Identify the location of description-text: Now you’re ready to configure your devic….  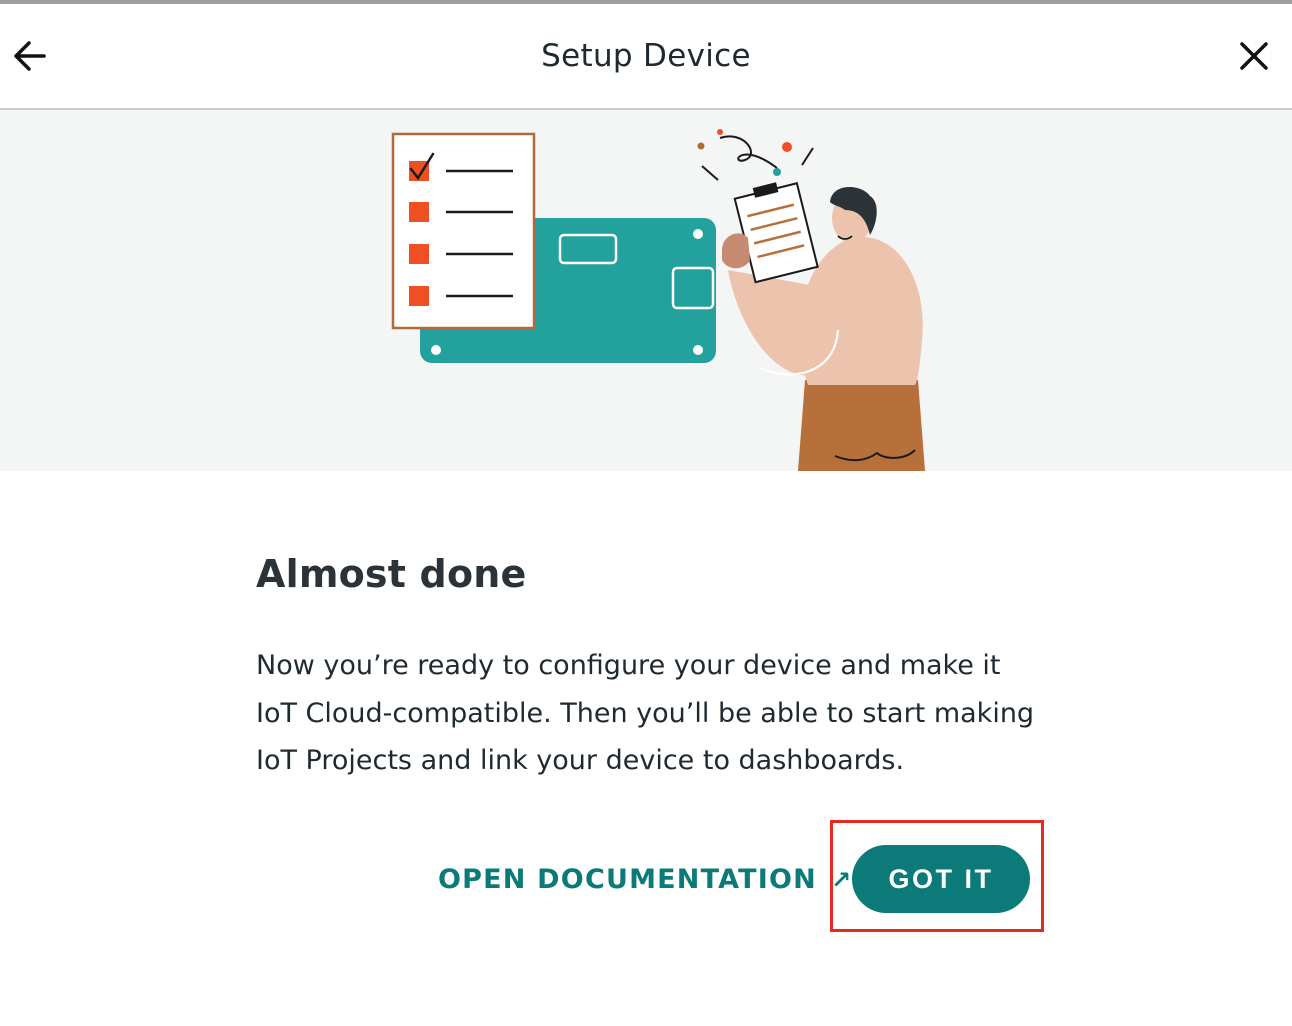
(645, 713).